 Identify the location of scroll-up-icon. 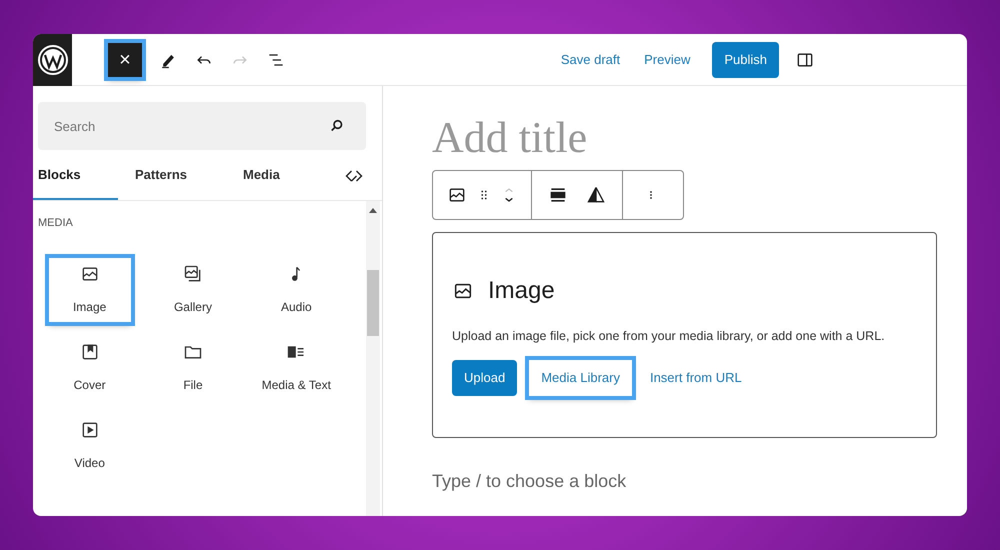
(373, 210).